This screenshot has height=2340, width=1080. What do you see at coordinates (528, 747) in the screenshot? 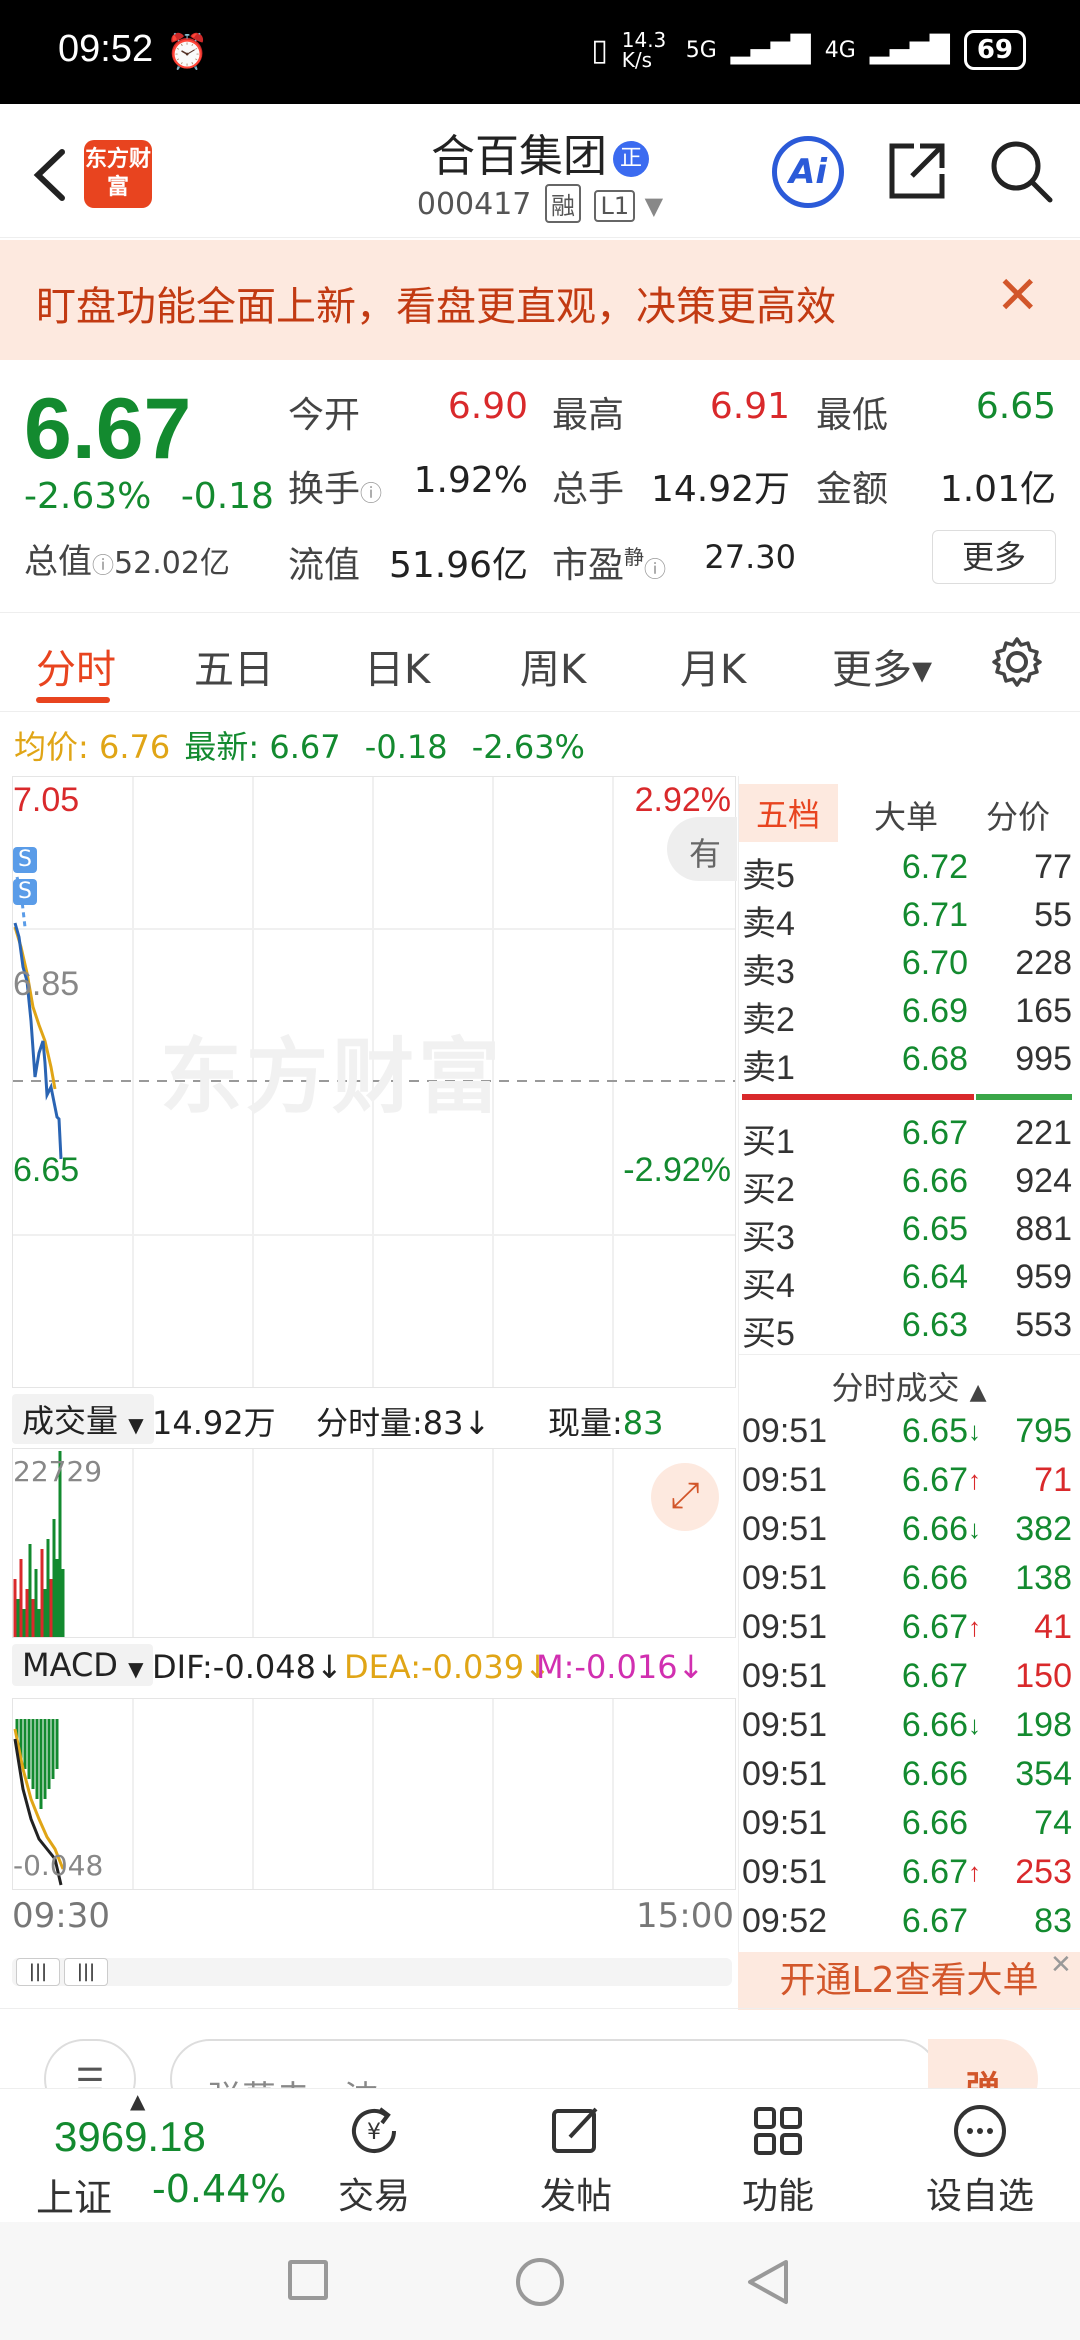
I see `latest-pct: -2.63%` at bounding box center [528, 747].